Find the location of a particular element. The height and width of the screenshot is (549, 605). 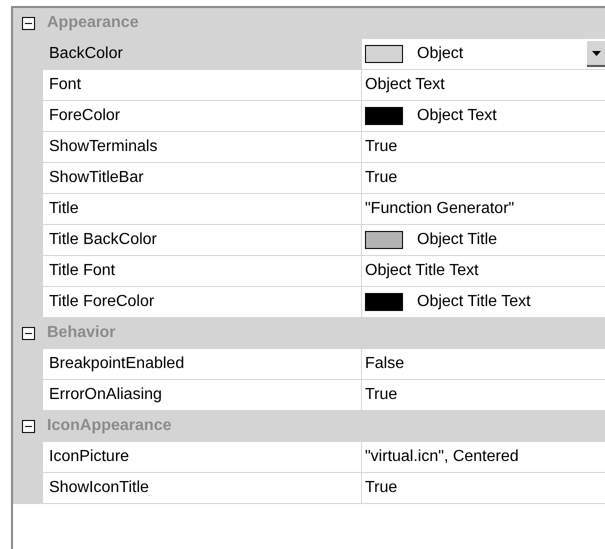

category-label: Behavior is located at coordinates (81, 333).